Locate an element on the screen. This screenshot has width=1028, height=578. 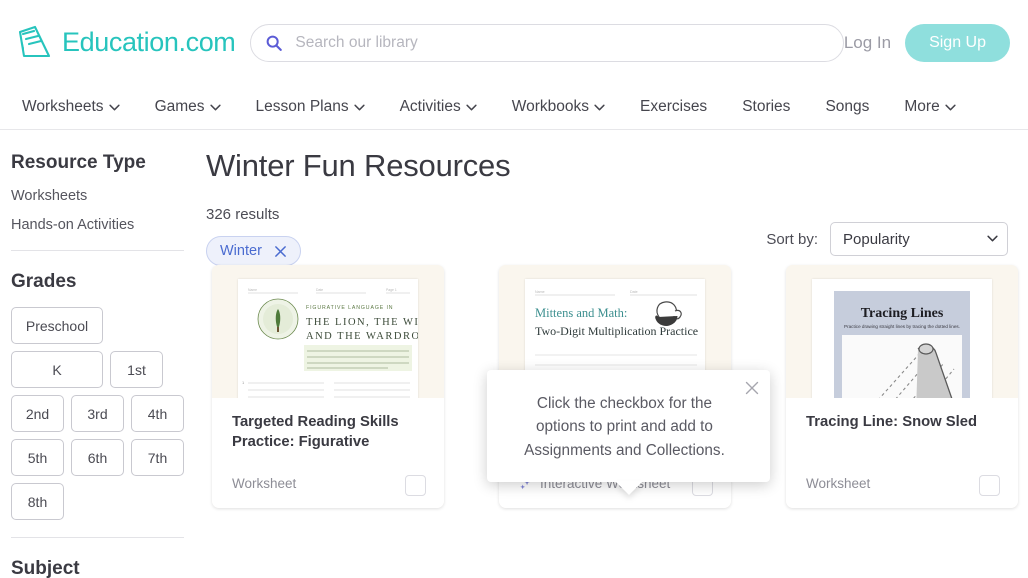
nav-label: Songs is located at coordinates (847, 106).